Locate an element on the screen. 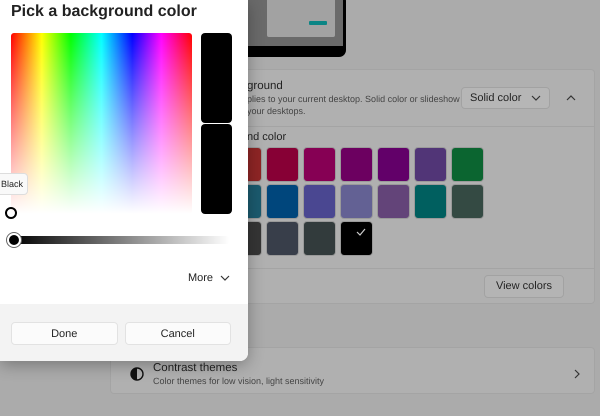 The image size is (600, 416). background-dropdown: Solid color is located at coordinates (505, 98).